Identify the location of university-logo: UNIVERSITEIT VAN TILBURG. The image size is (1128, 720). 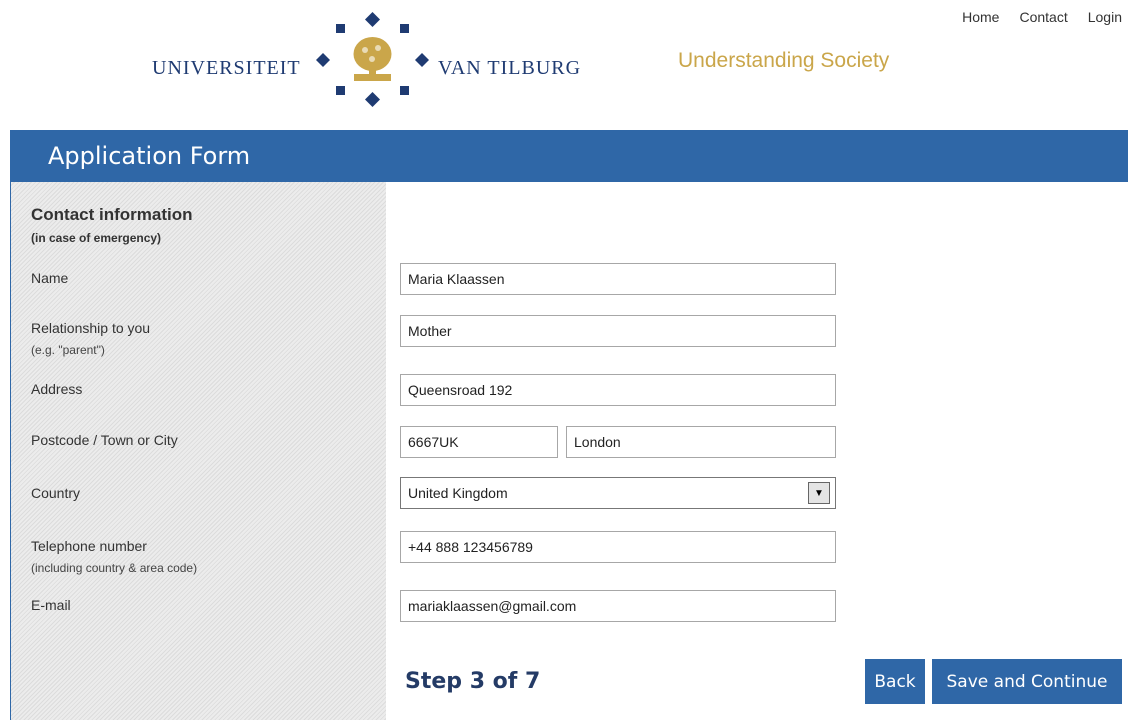
(365, 62).